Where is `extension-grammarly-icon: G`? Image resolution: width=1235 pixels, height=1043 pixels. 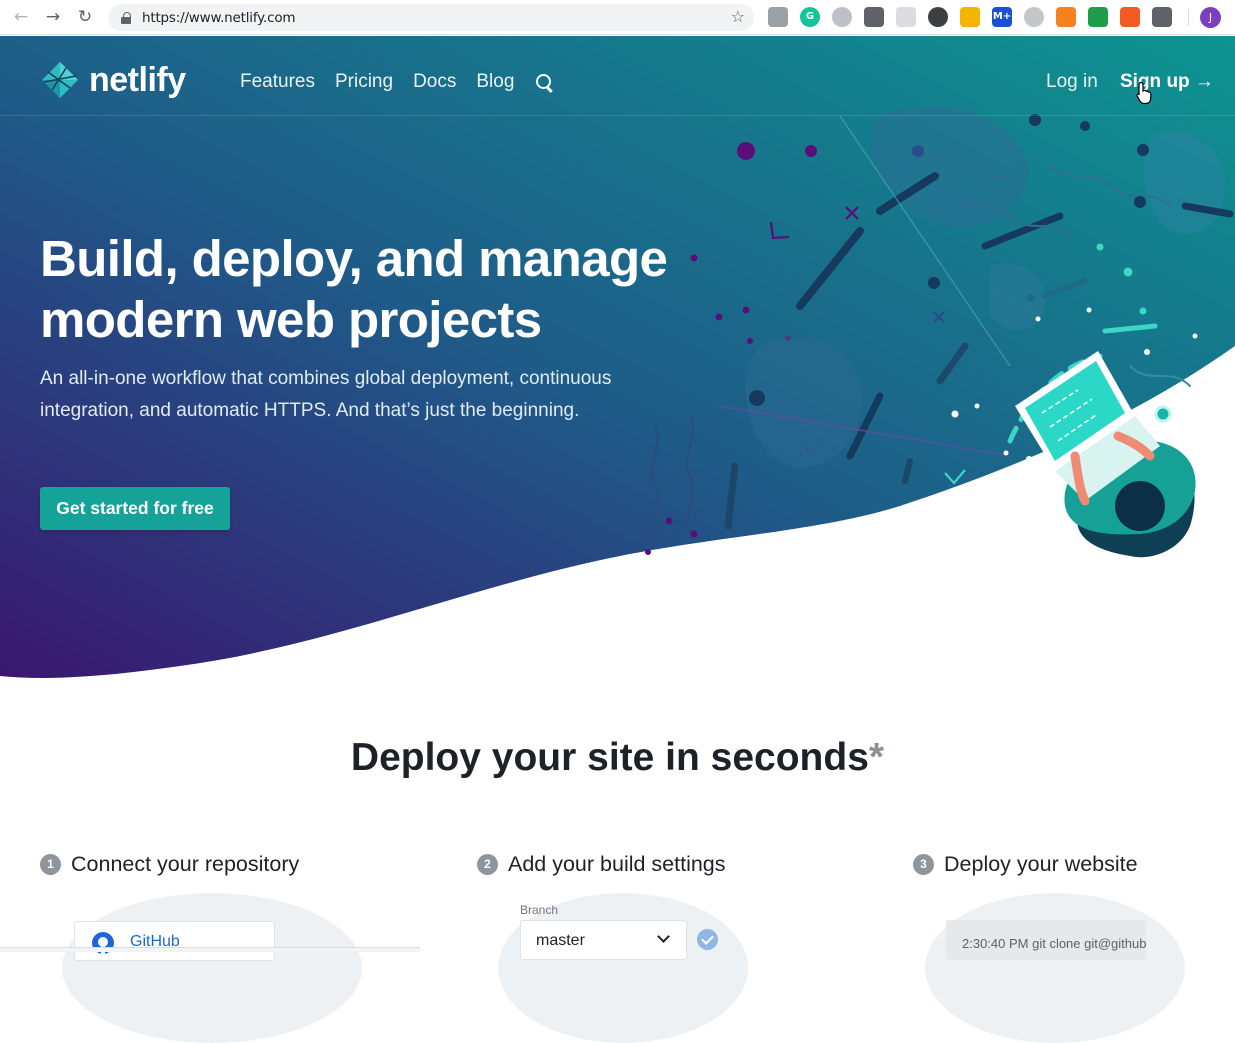
extension-grammarly-icon: G is located at coordinates (810, 17).